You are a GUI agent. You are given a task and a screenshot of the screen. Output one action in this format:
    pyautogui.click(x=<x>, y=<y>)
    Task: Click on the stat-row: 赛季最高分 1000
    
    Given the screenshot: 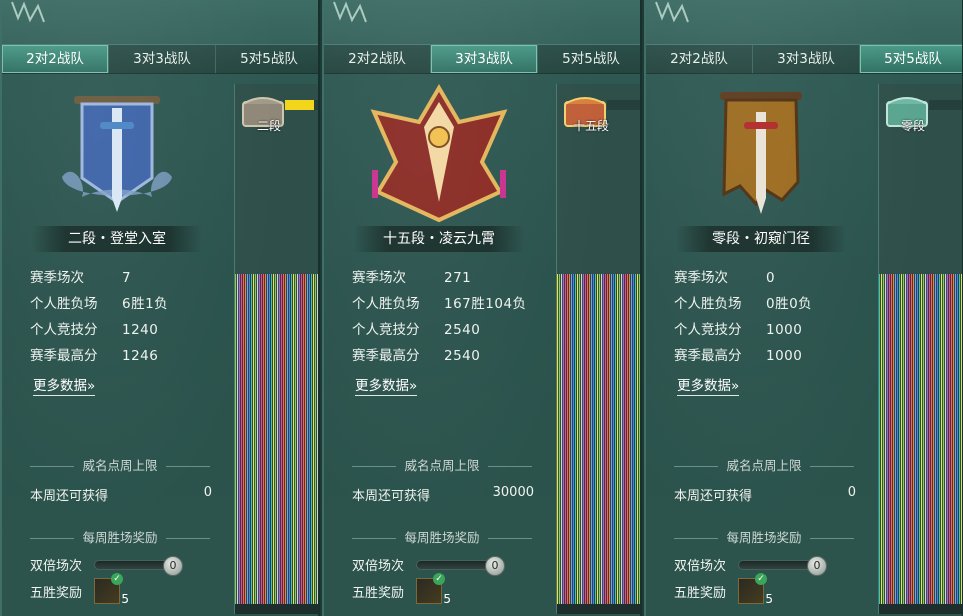 What is the action you would take?
    pyautogui.click(x=774, y=357)
    